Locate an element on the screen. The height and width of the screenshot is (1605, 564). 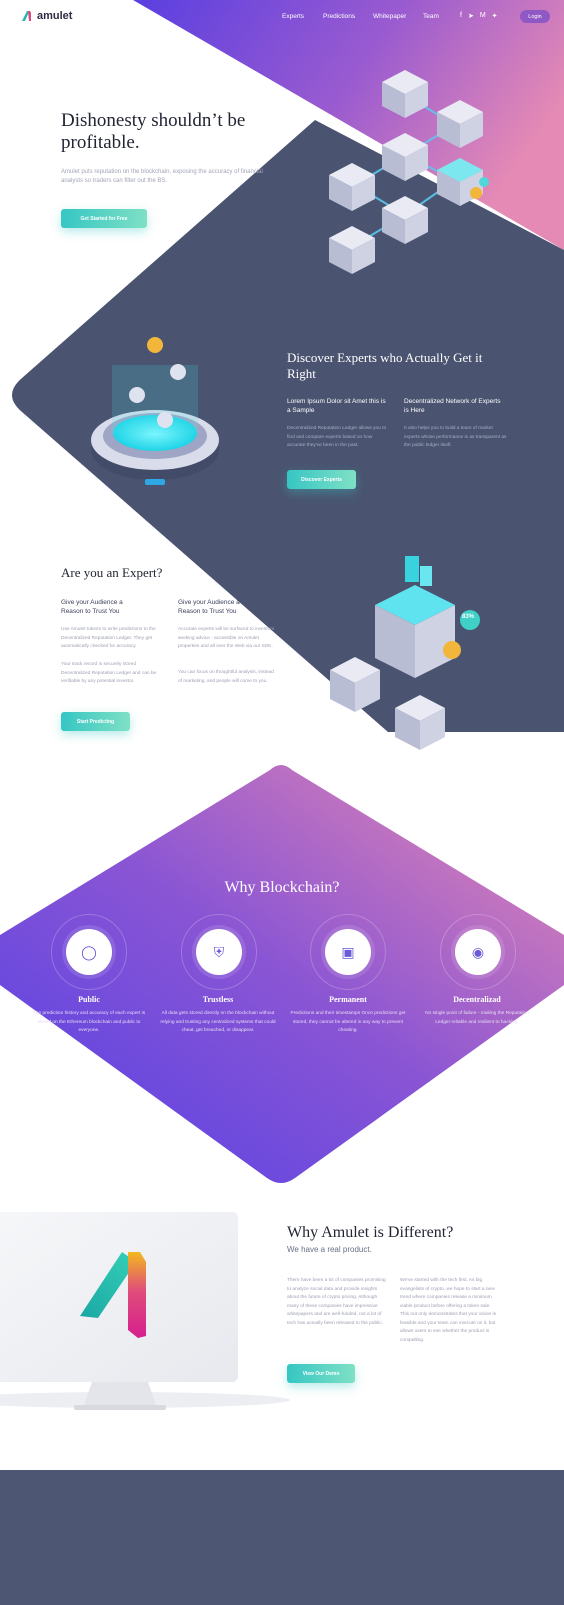
login-button: Login is located at coordinates (535, 16).